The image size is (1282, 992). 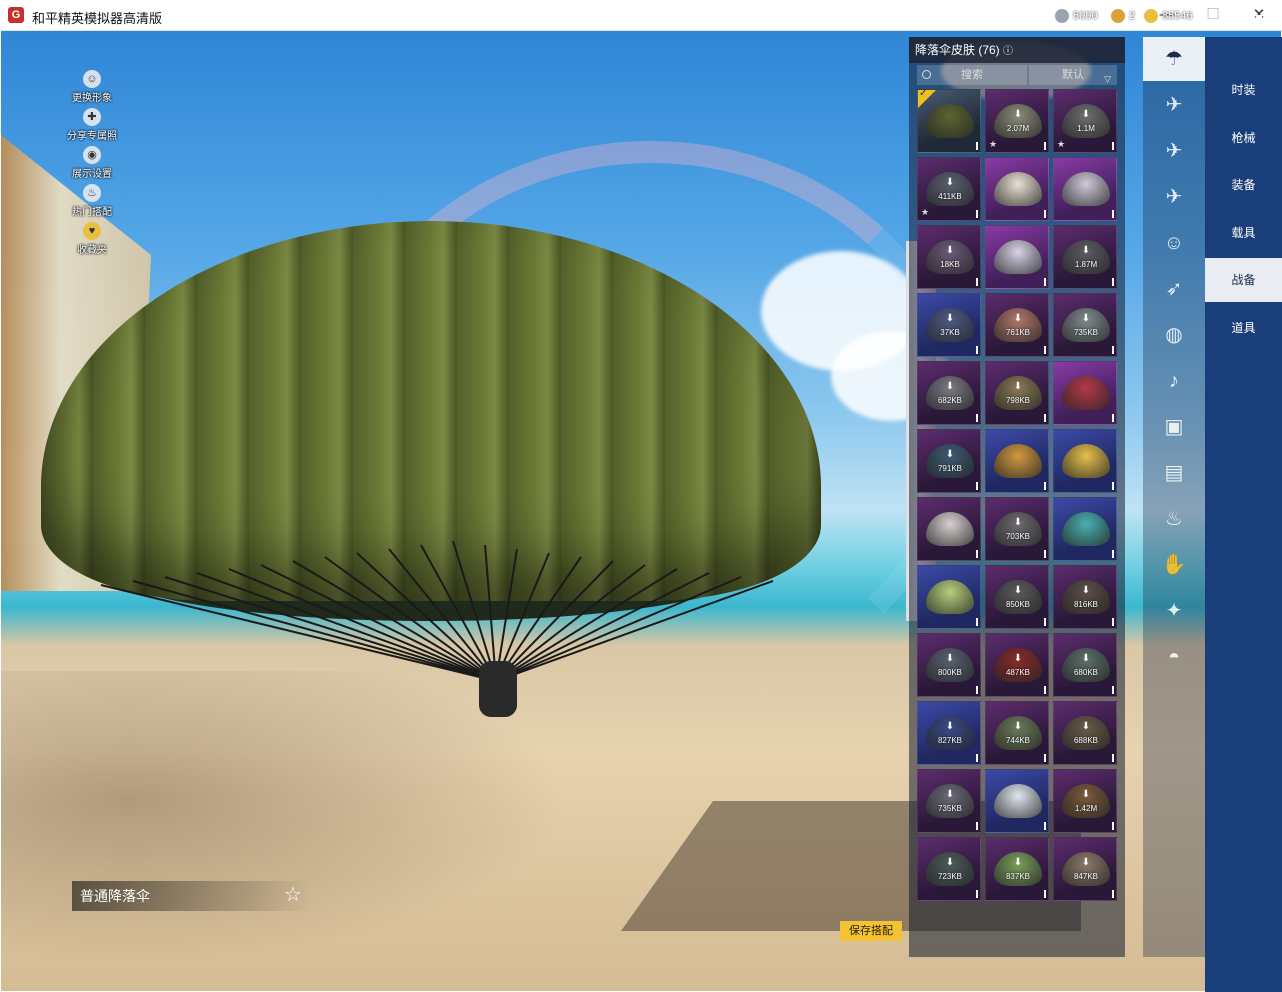 What do you see at coordinates (1243, 90) in the screenshot?
I see `tab-0: 时装` at bounding box center [1243, 90].